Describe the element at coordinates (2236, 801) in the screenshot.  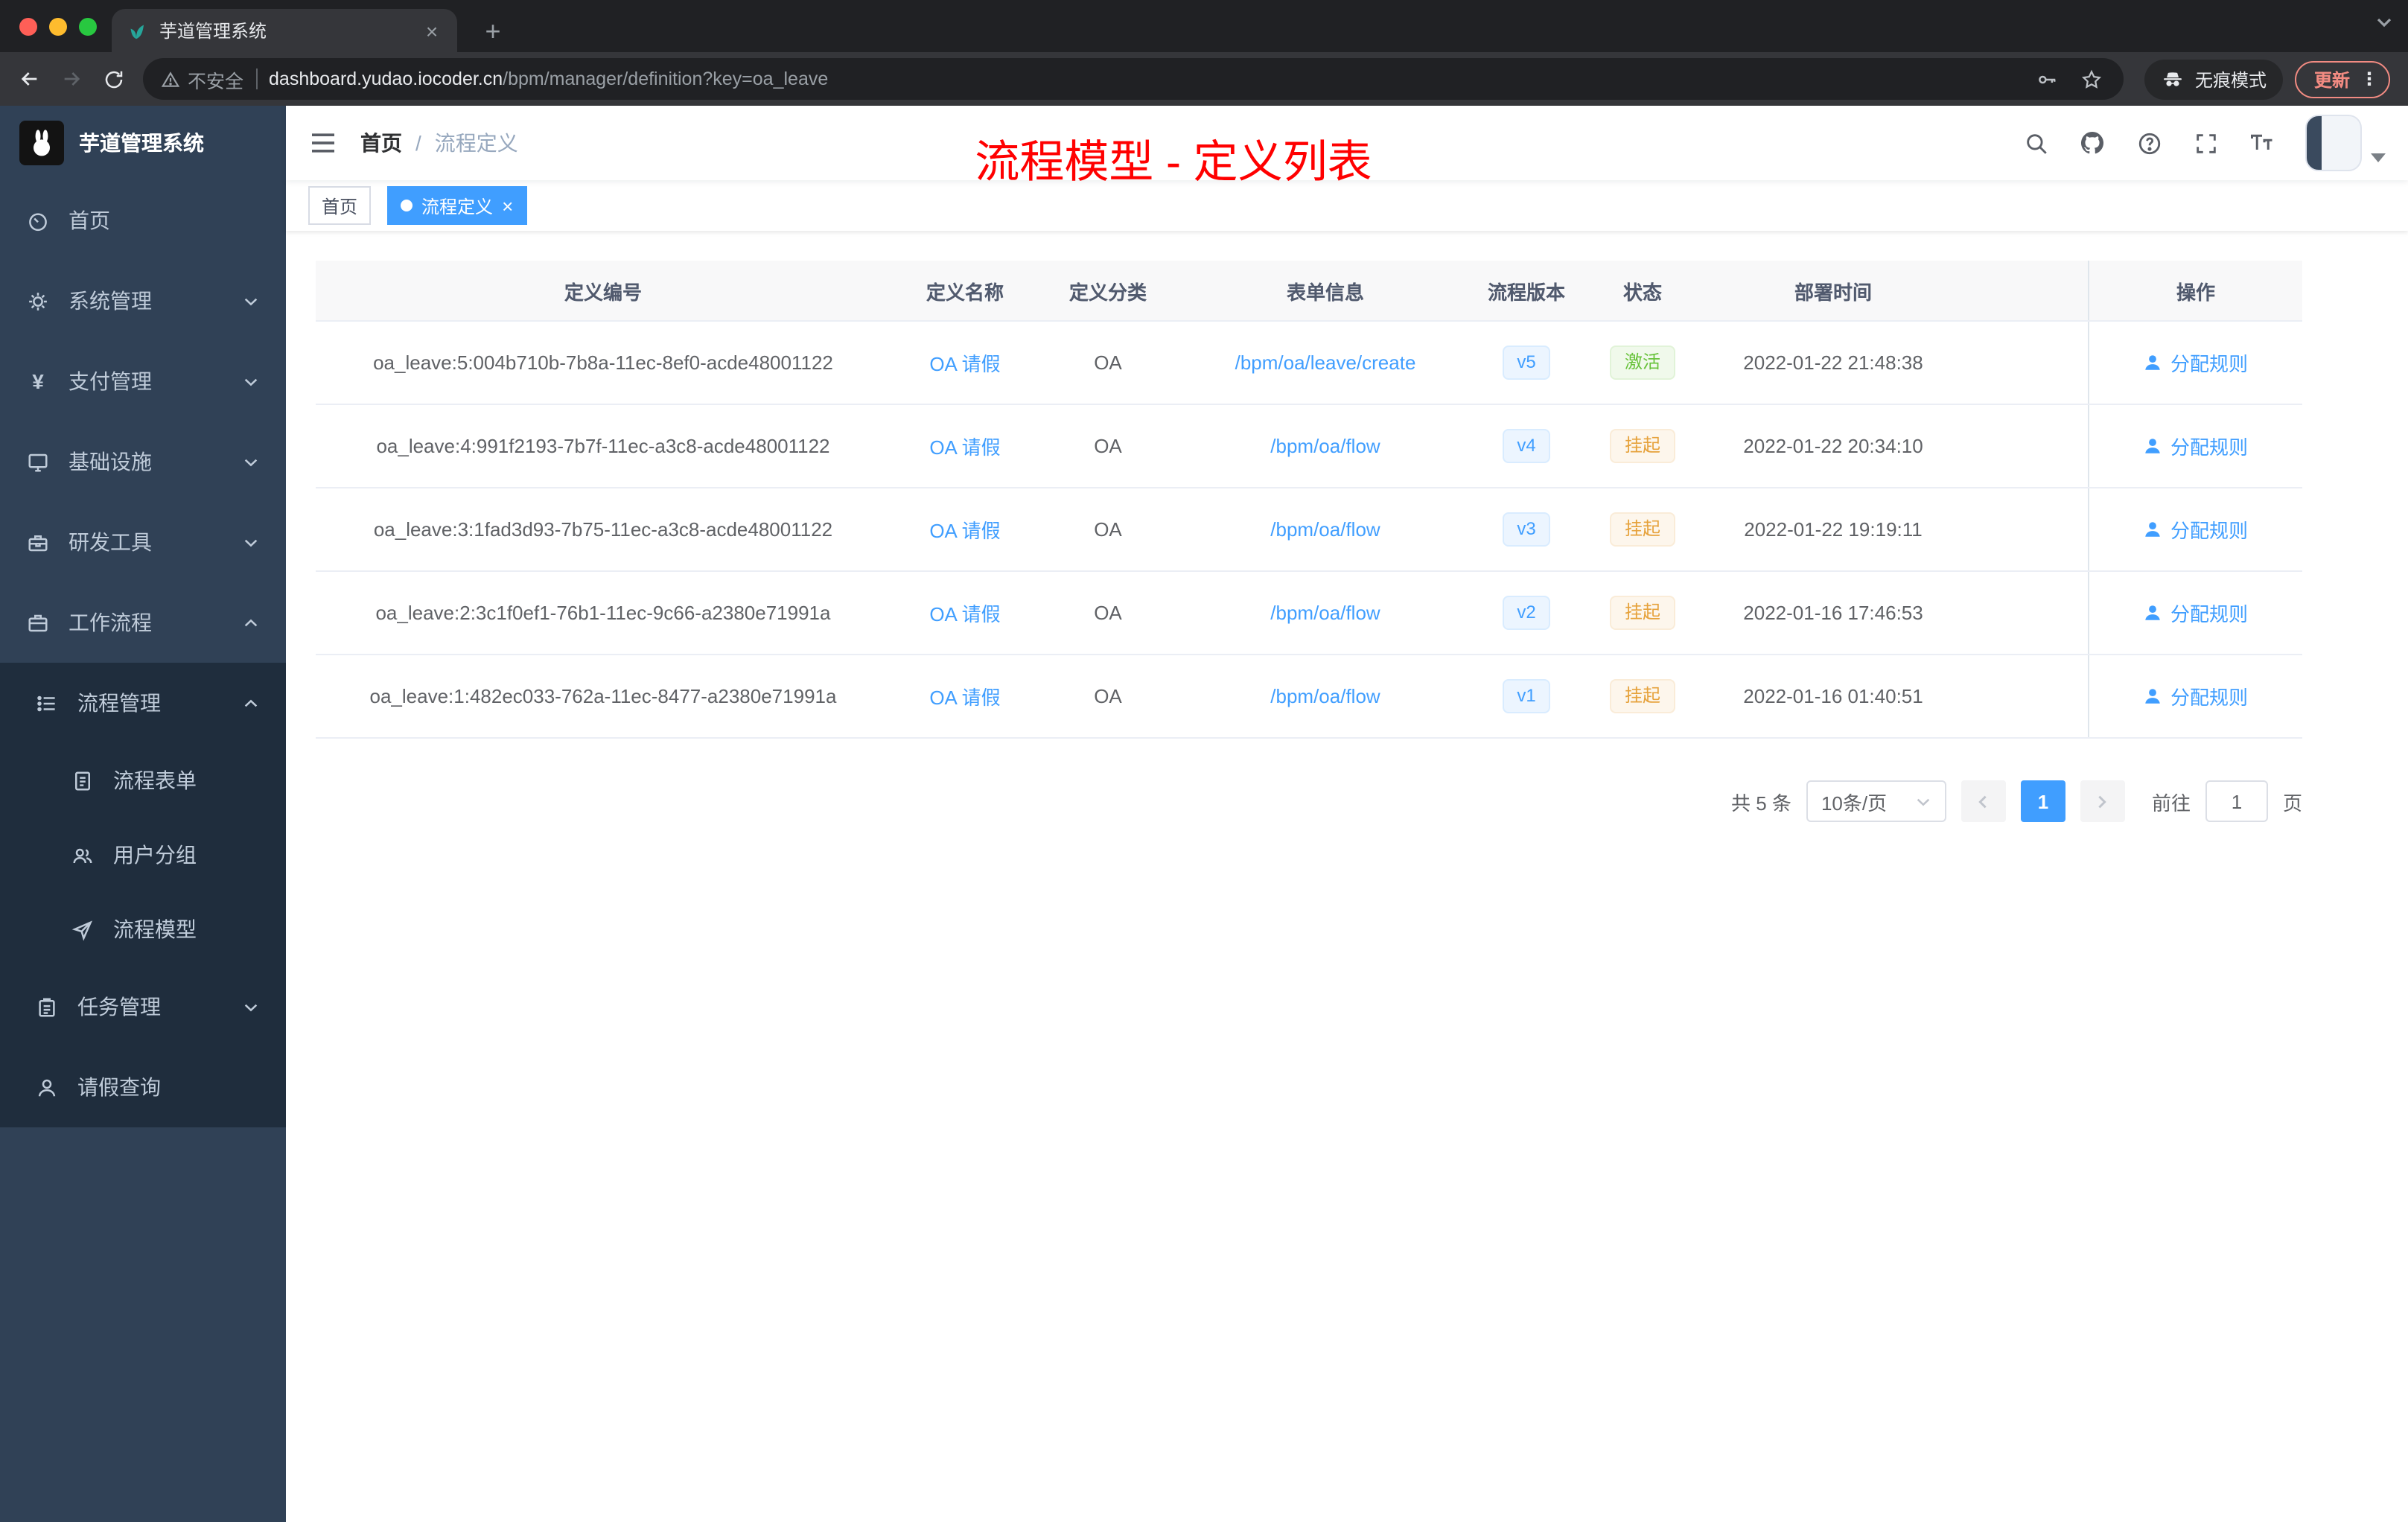
I see `goto-page-input` at that location.